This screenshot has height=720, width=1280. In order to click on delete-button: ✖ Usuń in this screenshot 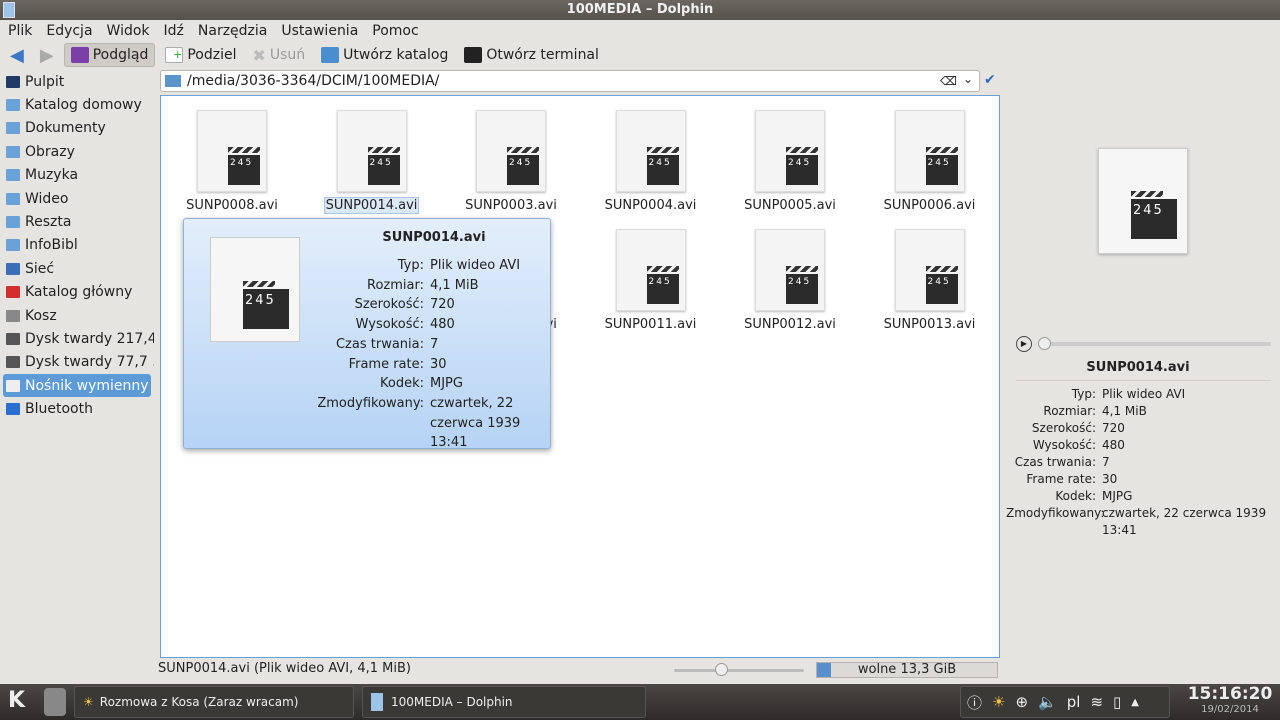, I will do `click(278, 55)`.